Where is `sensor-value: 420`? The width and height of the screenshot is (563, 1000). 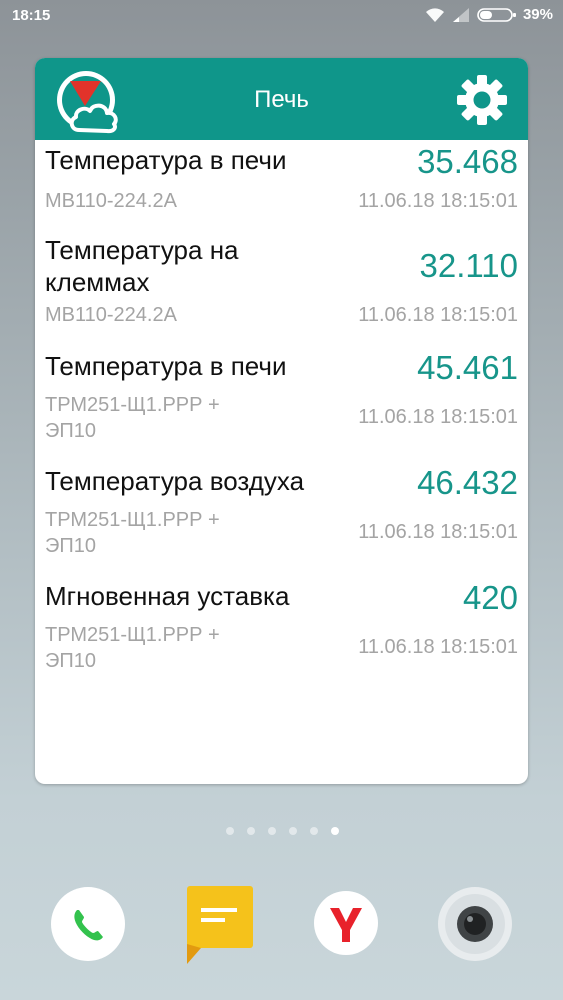 sensor-value: 420 is located at coordinates (490, 597).